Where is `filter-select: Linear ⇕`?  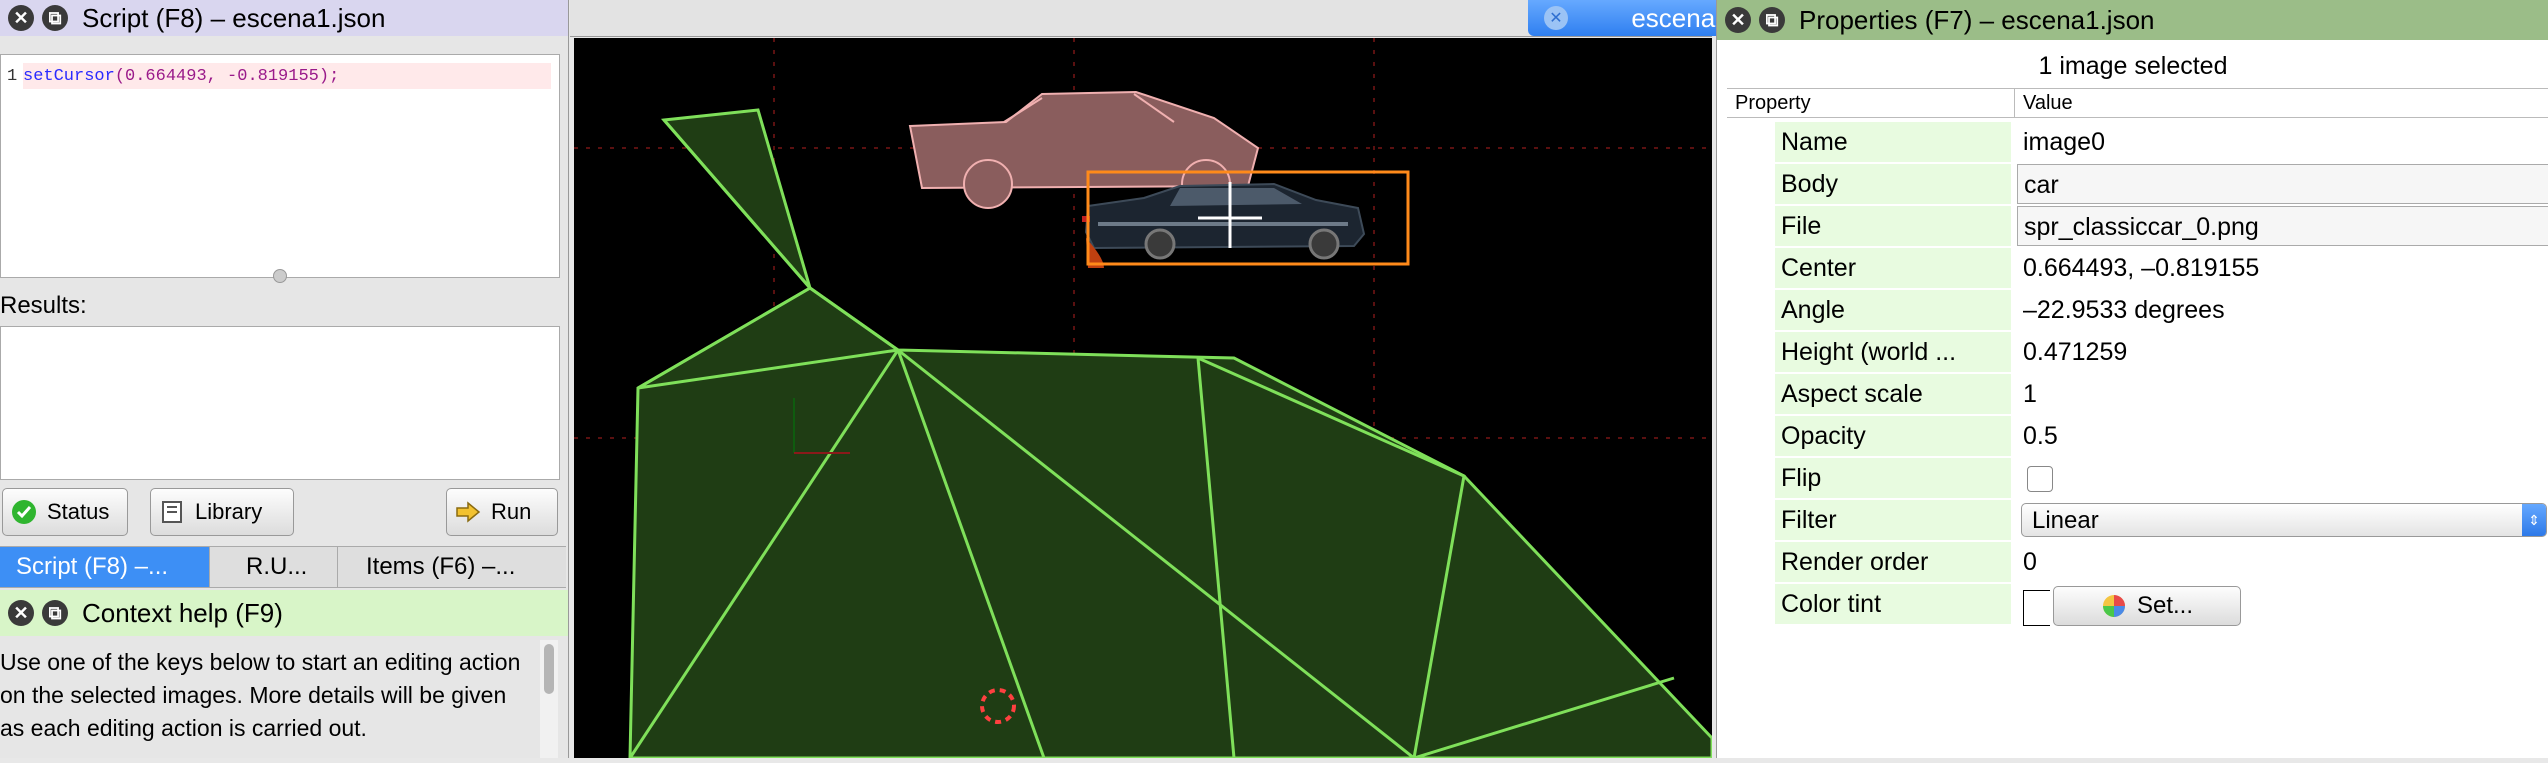
filter-select: Linear ⇕ is located at coordinates (2284, 520).